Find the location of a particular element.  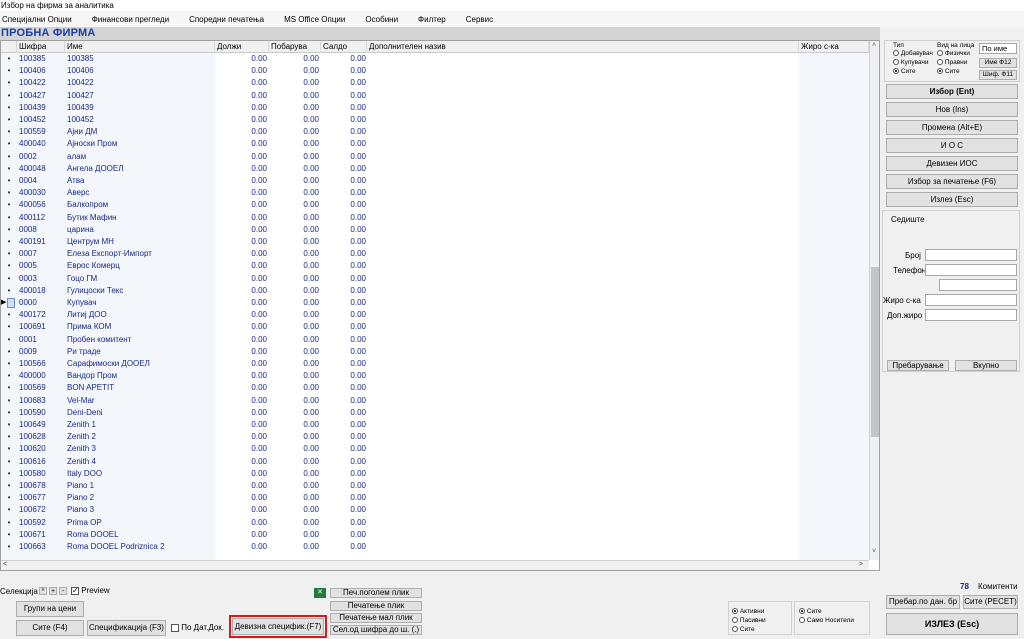

menu-item-3: MS Office Опции is located at coordinates (314, 19).